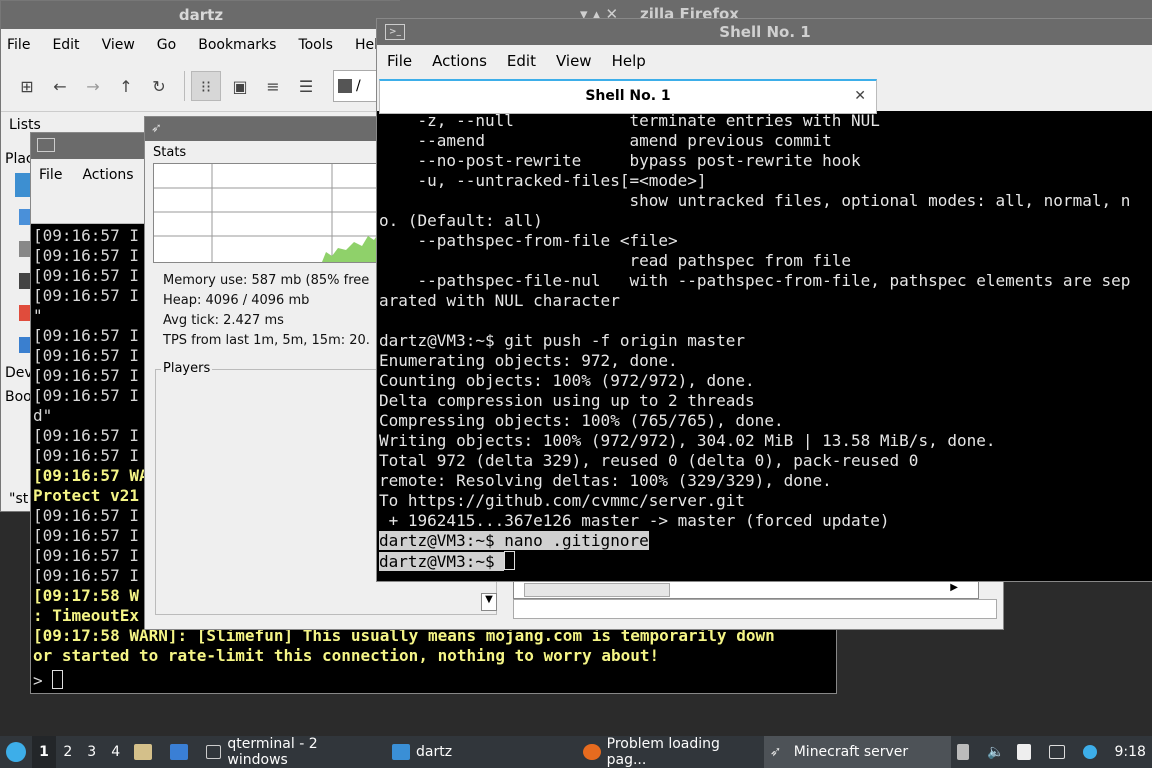 The image size is (1152, 768). Describe the element at coordinates (434, 752) in the screenshot. I see `task-dartz-label: dartz` at that location.